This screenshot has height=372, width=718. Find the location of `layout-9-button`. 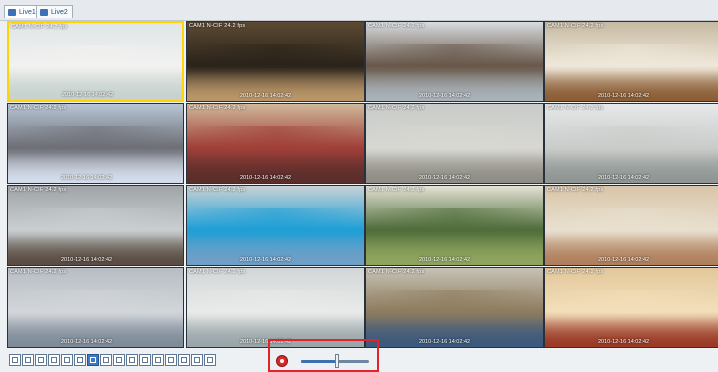

layout-9-button is located at coordinates (67, 360).